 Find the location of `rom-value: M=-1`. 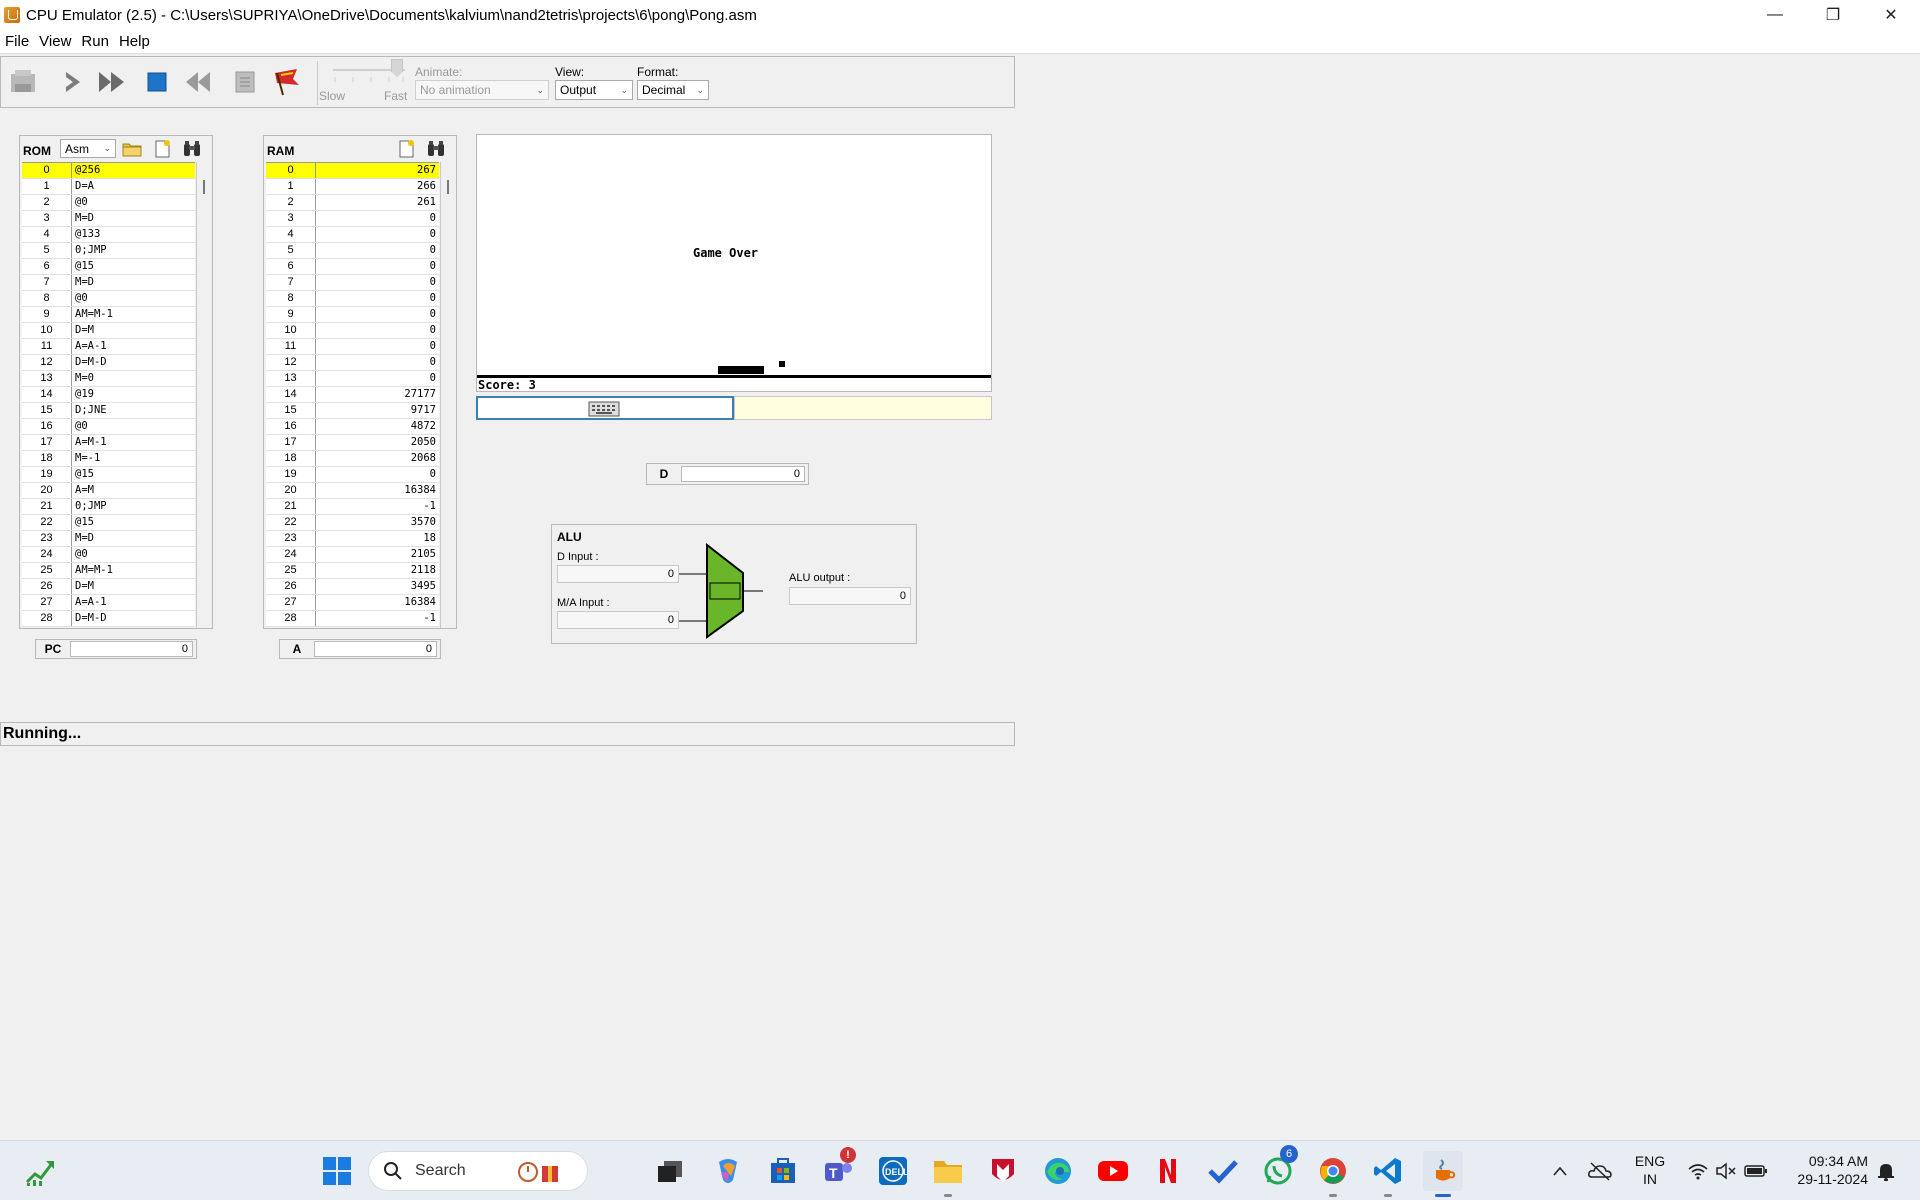

rom-value: M=-1 is located at coordinates (133, 458).